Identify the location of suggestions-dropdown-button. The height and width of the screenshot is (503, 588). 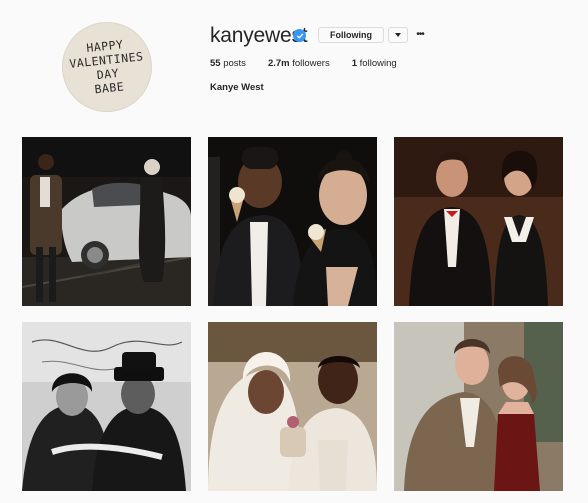
(398, 35).